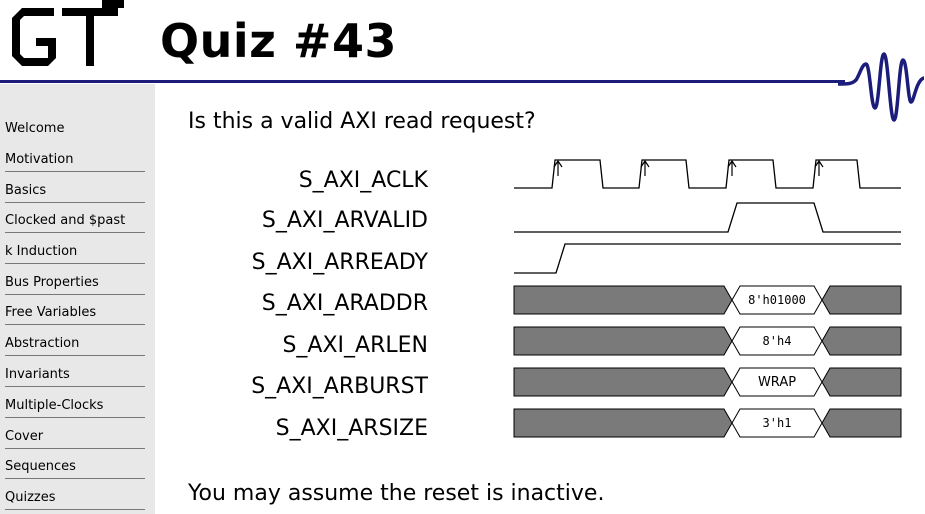 This screenshot has height=514, width=925. Describe the element at coordinates (75, 285) in the screenshot. I see `sidebar-item-bus-properties: Bus Properties` at that location.